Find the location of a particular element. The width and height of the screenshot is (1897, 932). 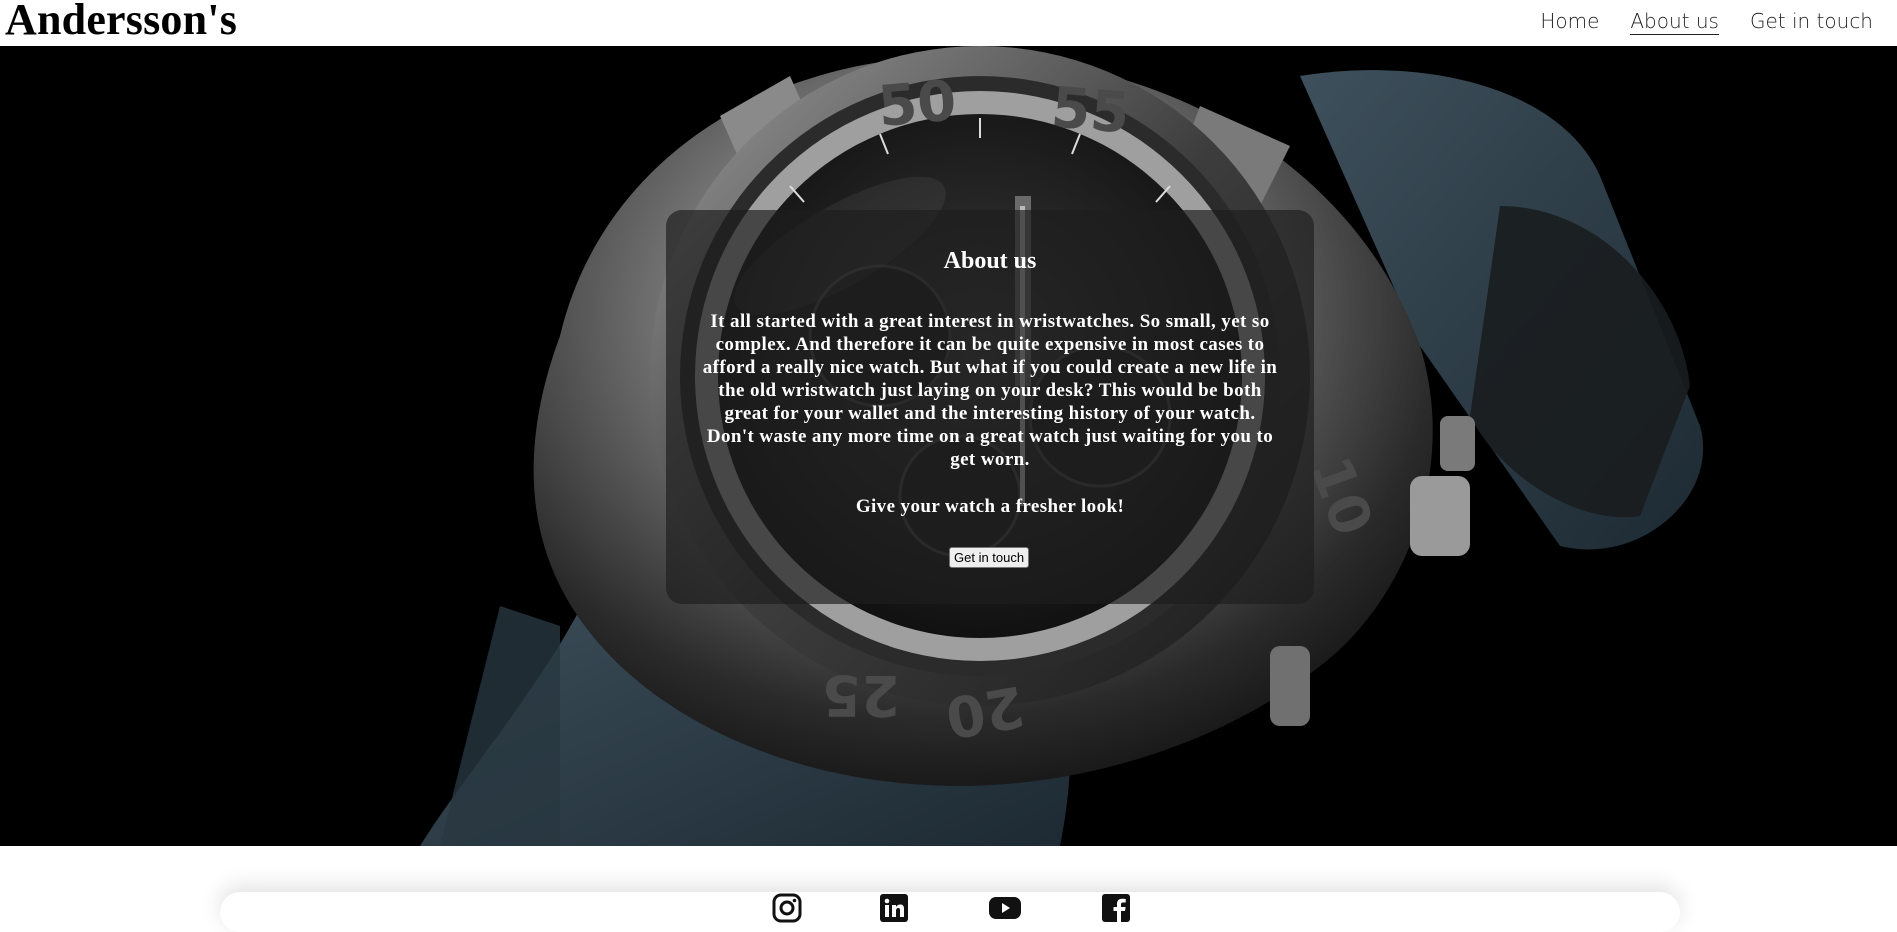

svg-text: 50 is located at coordinates (917, 104).